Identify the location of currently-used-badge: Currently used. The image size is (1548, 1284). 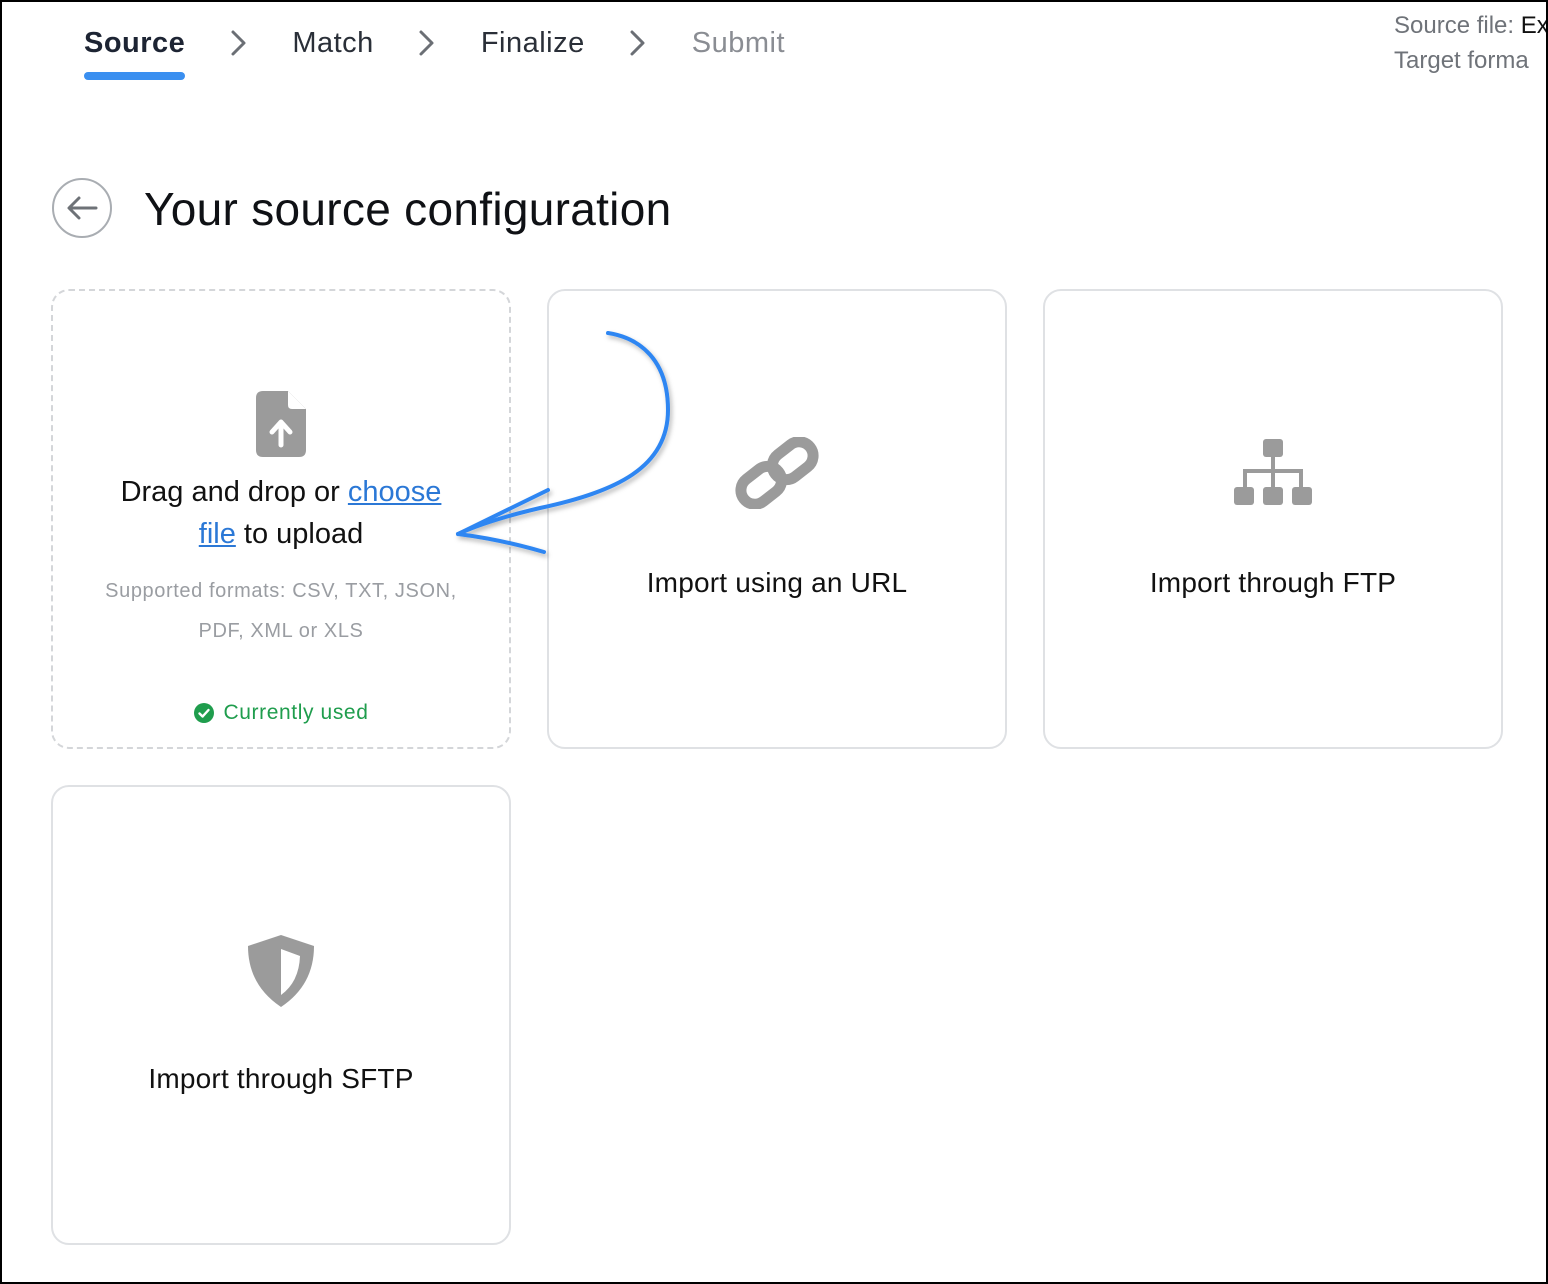
(281, 713).